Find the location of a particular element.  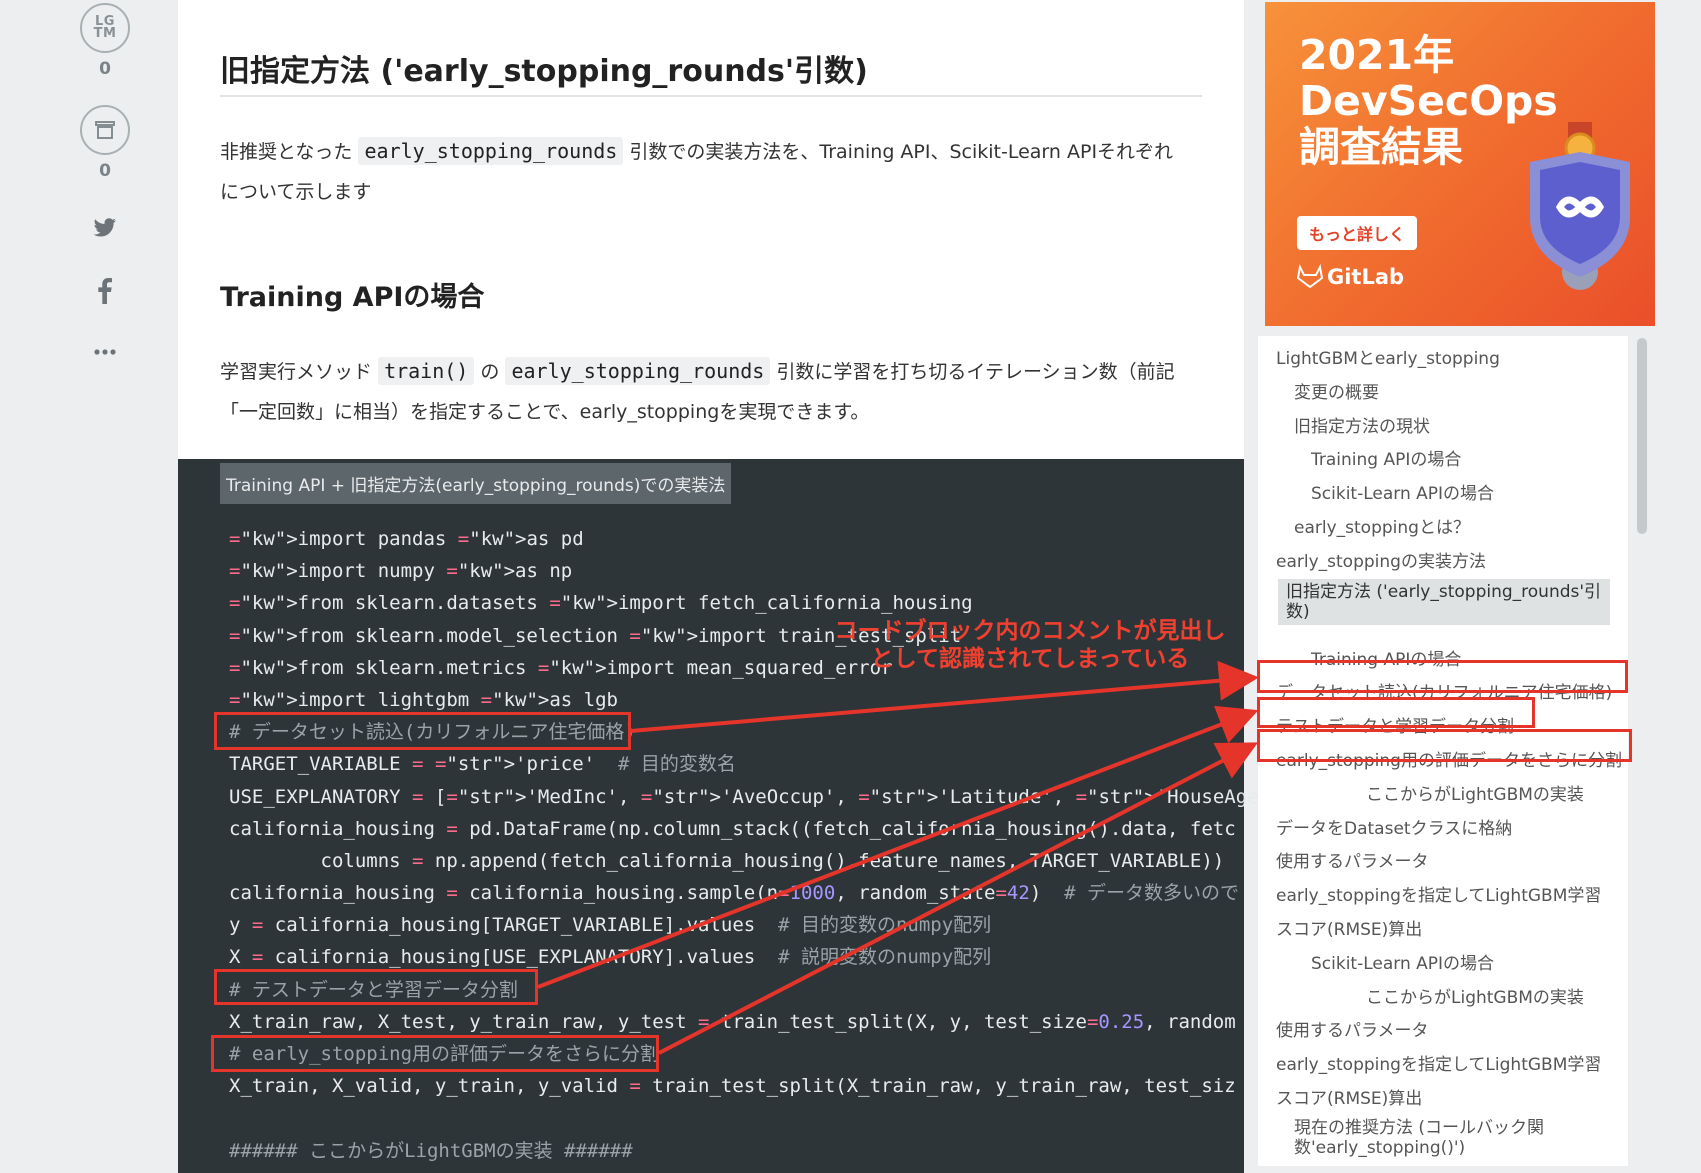

annotation-arrows is located at coordinates (898, 857).